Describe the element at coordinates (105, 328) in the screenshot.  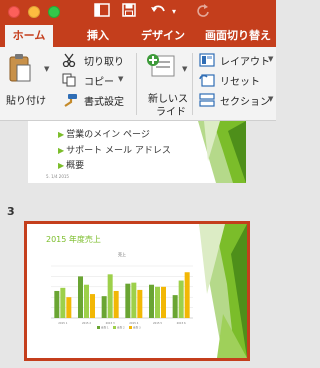
I see `chart-legend-label: 系列 1` at that location.